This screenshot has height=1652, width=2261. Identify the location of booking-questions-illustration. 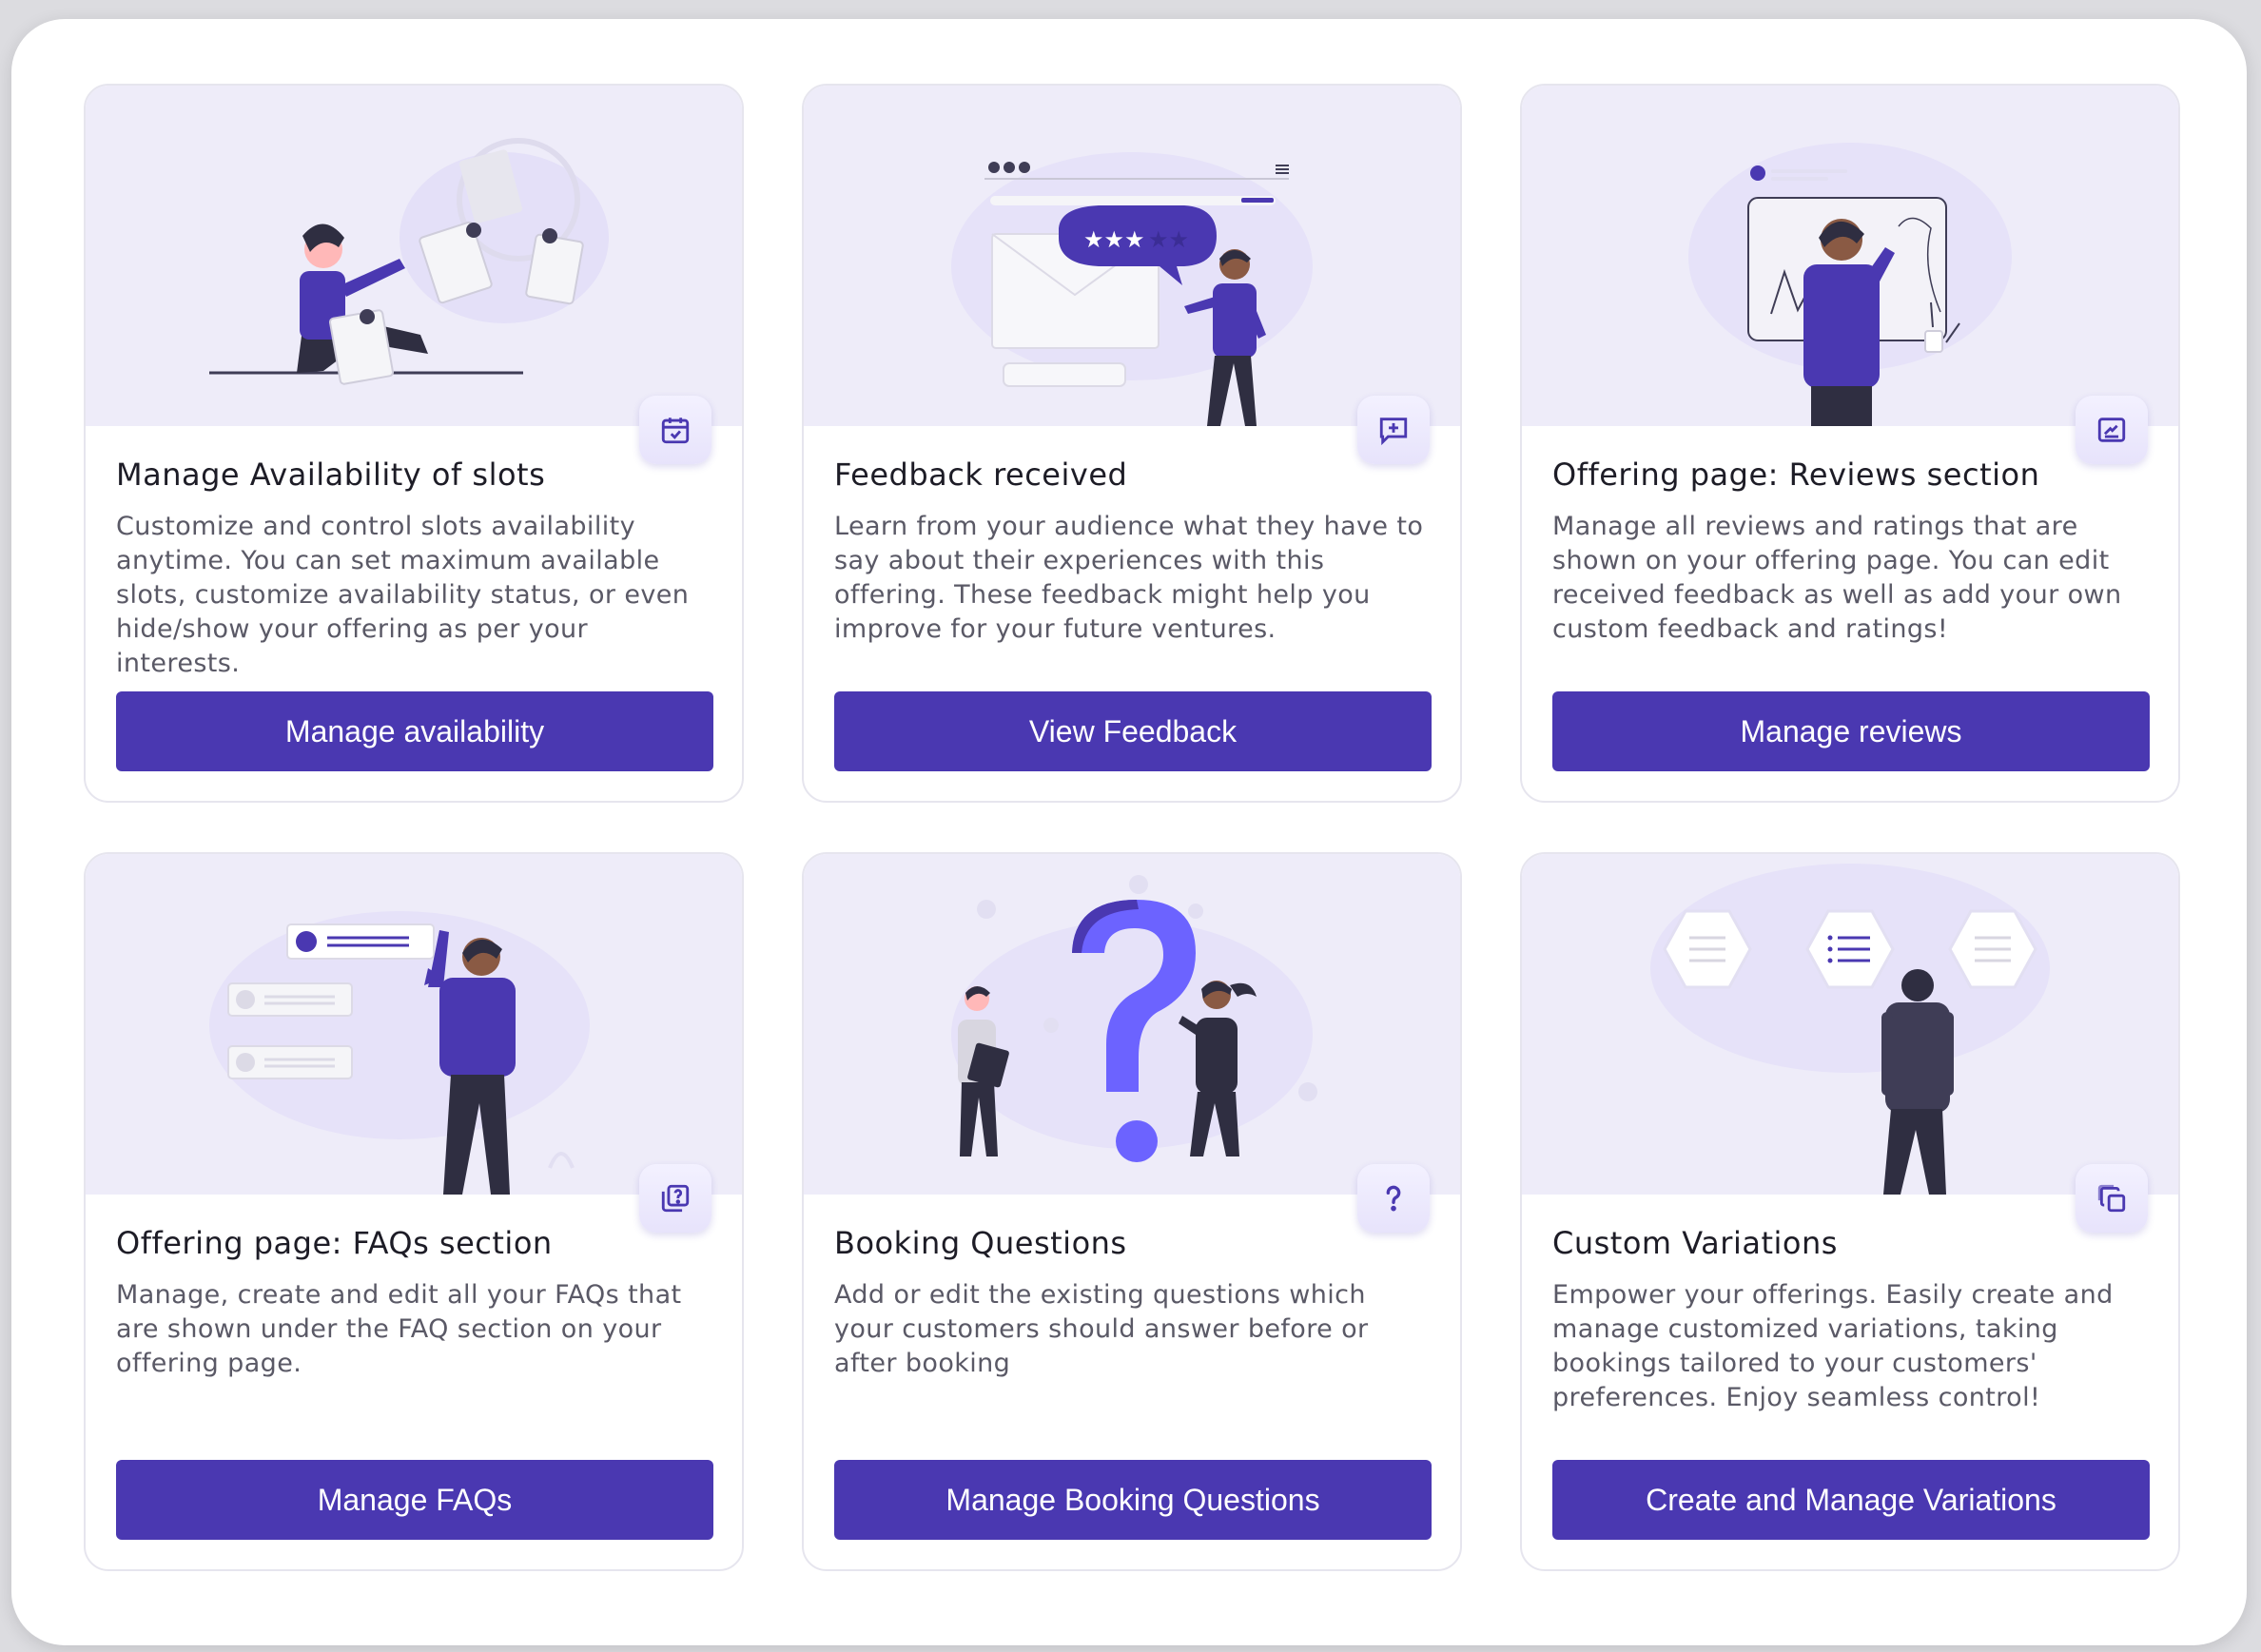
(1132, 1024).